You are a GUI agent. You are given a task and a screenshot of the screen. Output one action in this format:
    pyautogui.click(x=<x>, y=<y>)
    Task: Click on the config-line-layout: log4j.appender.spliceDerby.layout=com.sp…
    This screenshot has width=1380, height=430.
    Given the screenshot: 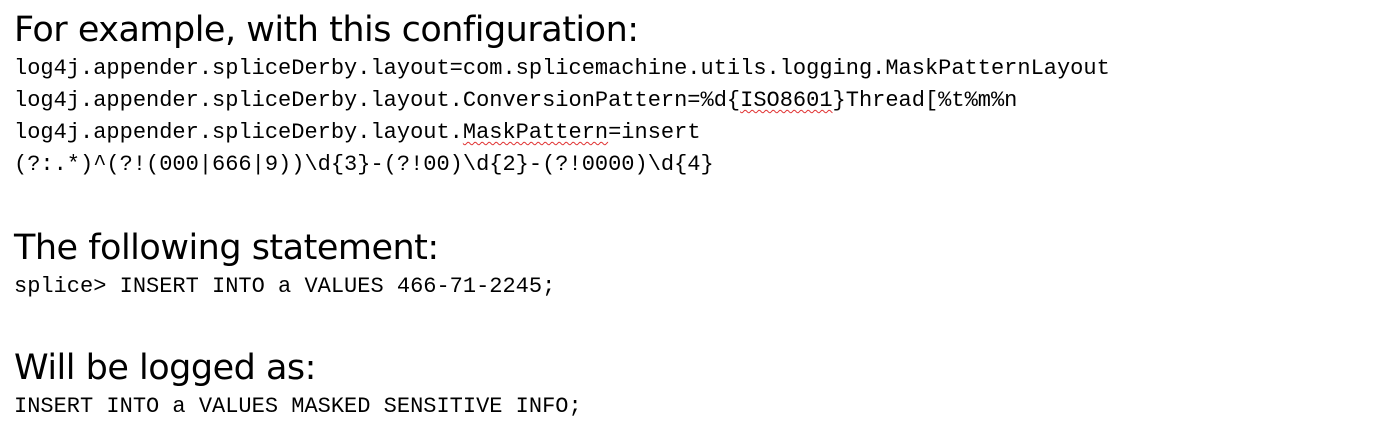 What is the action you would take?
    pyautogui.click(x=562, y=68)
    